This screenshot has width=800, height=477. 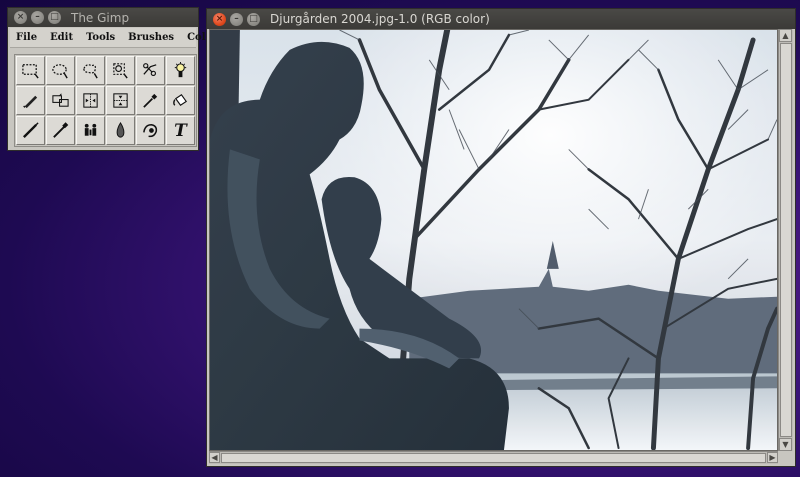 I want to click on bucket-fill-icon, so click(x=180, y=100).